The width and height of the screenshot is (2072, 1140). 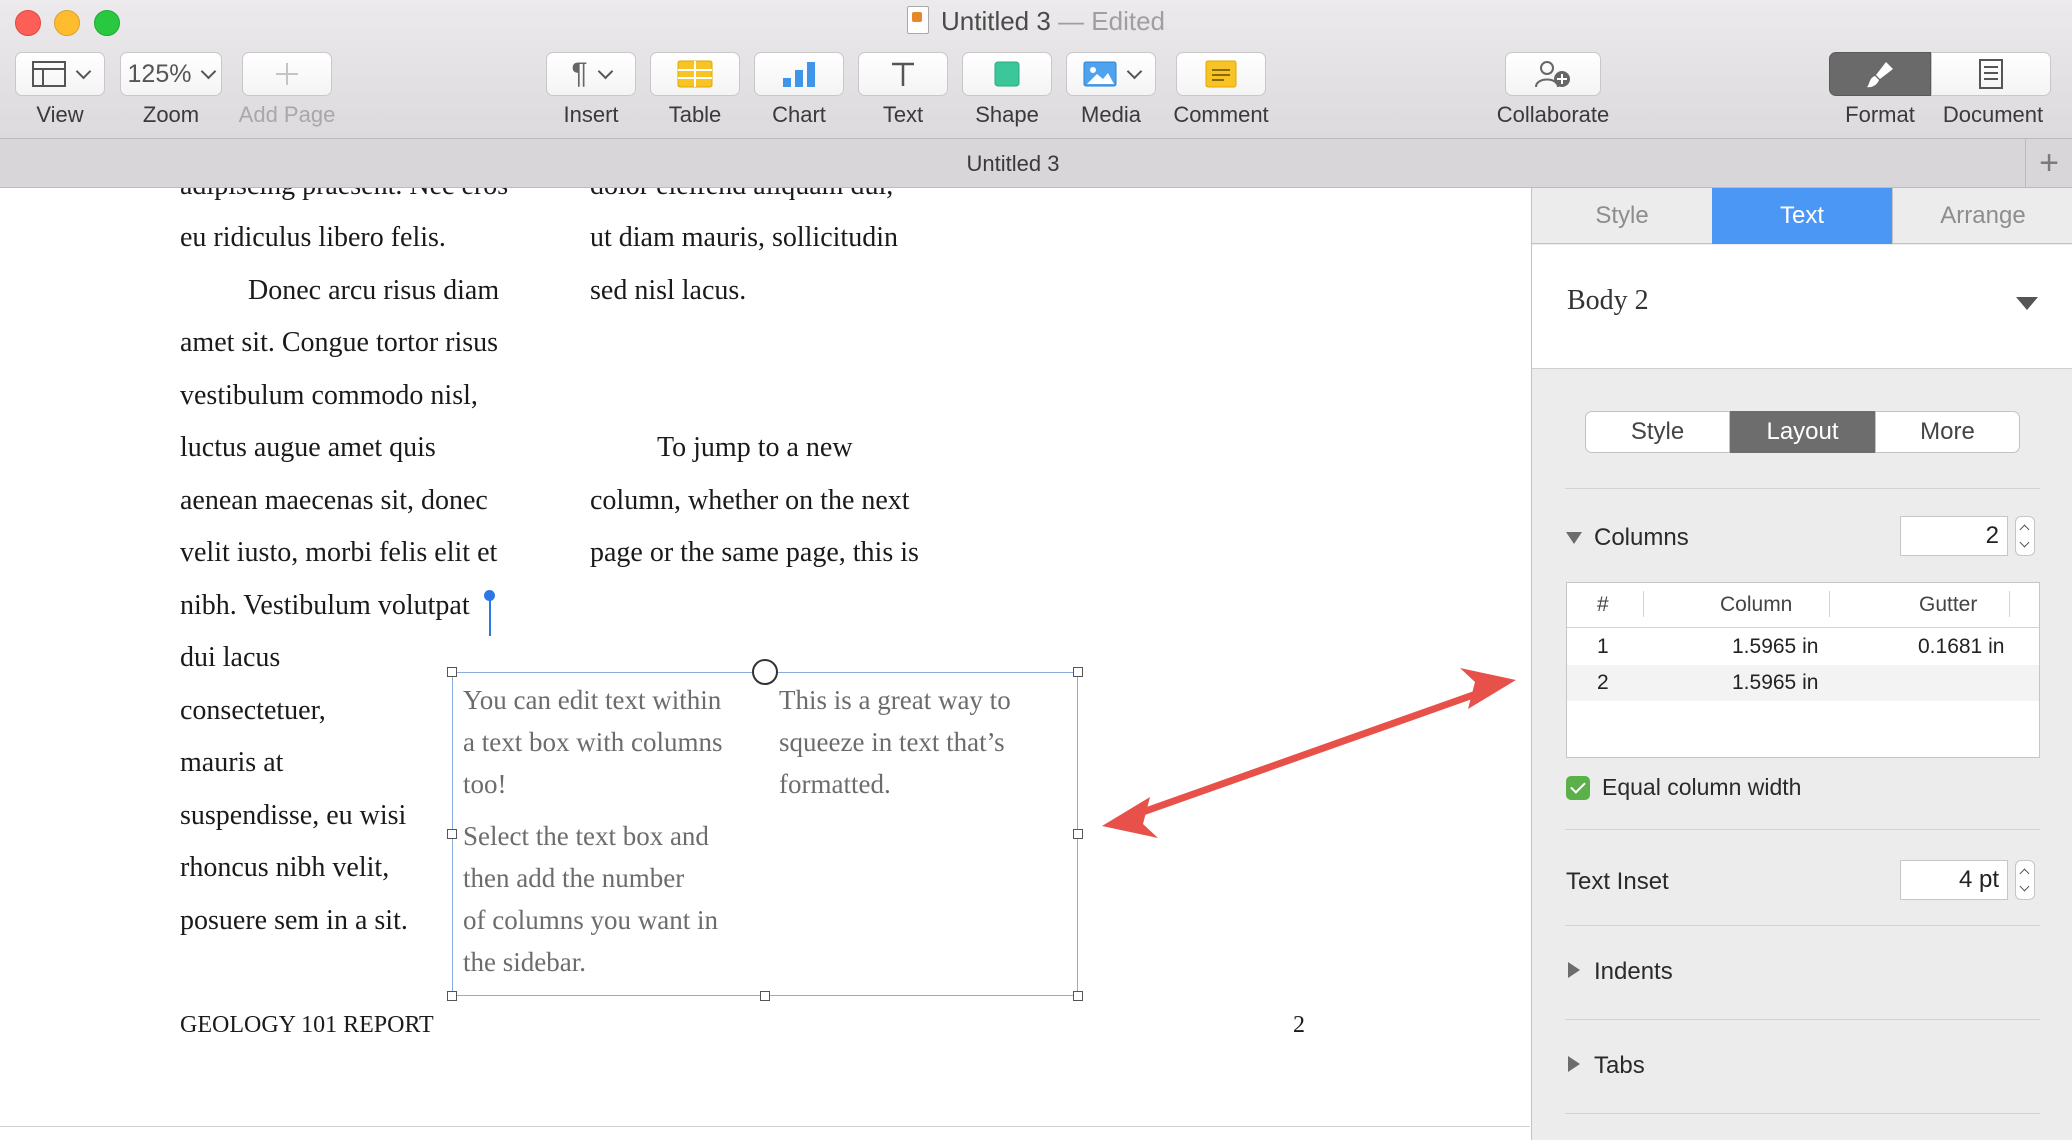 What do you see at coordinates (1488, 688) in the screenshot?
I see `arrowhead-right` at bounding box center [1488, 688].